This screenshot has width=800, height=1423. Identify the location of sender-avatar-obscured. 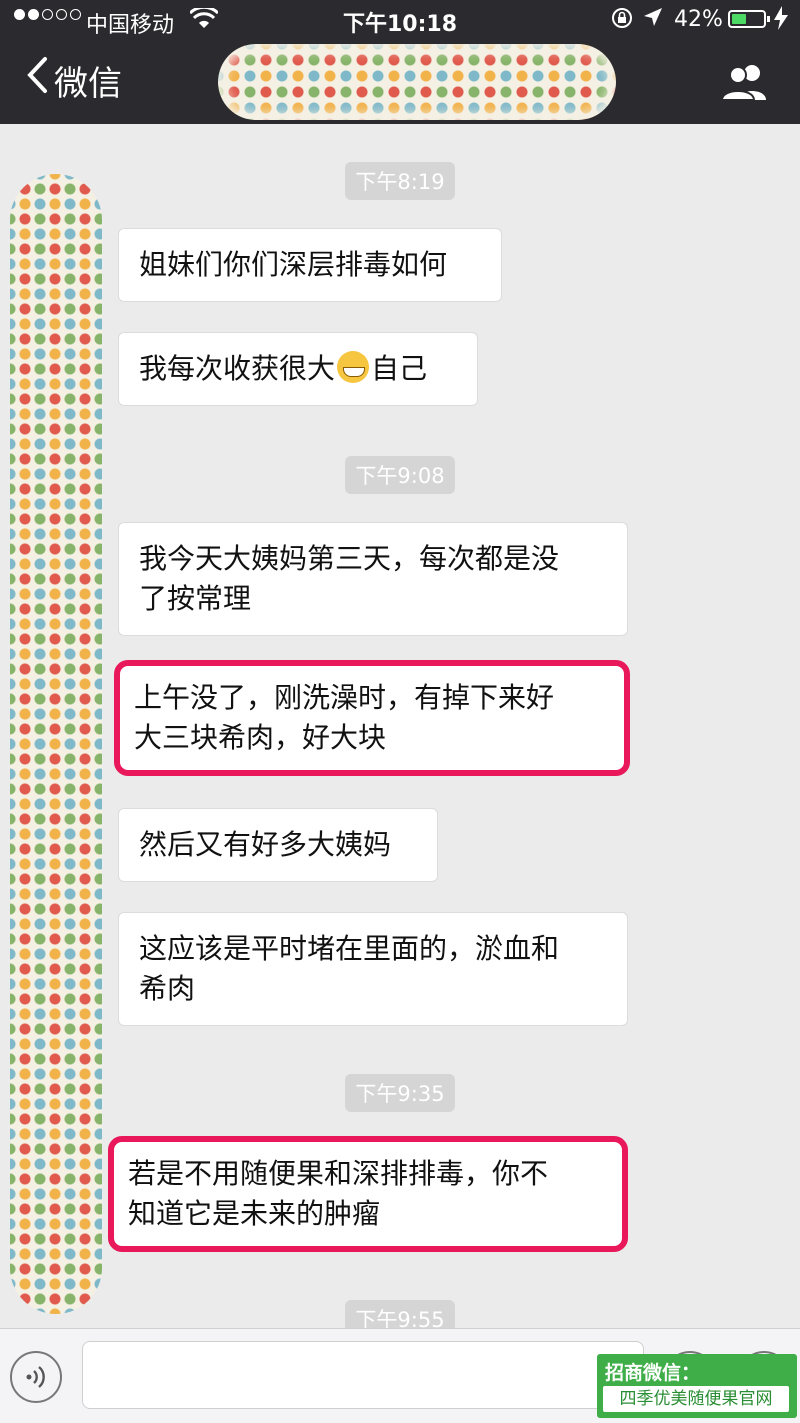
(56, 744).